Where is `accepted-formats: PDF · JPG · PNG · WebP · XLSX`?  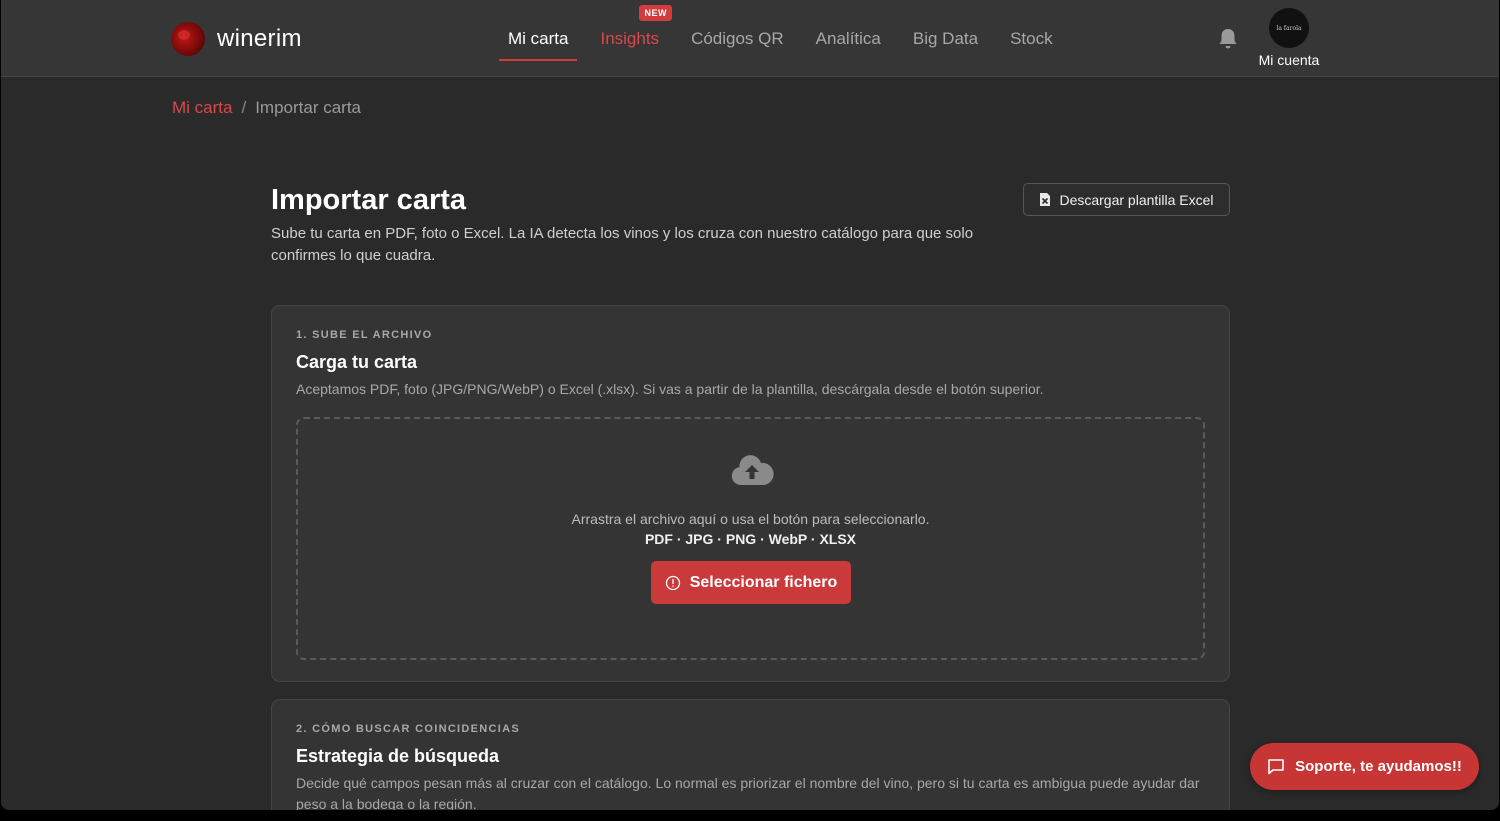
accepted-formats: PDF · JPG · PNG · WebP · XLSX is located at coordinates (750, 539).